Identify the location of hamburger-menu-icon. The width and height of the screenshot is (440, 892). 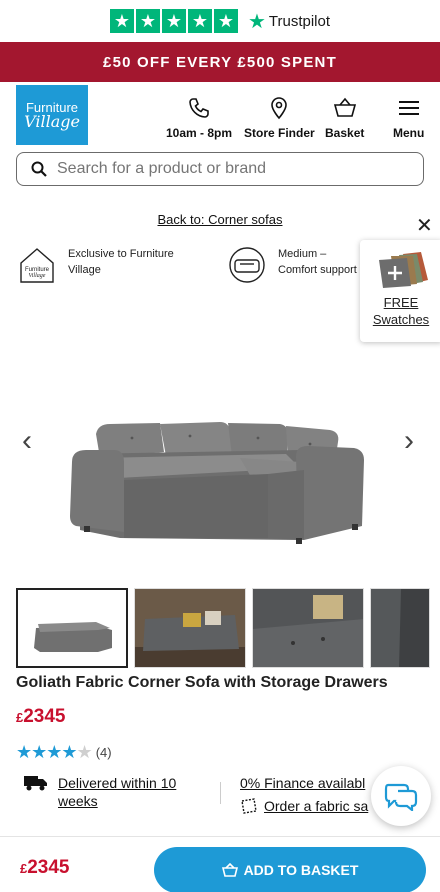
(408, 108).